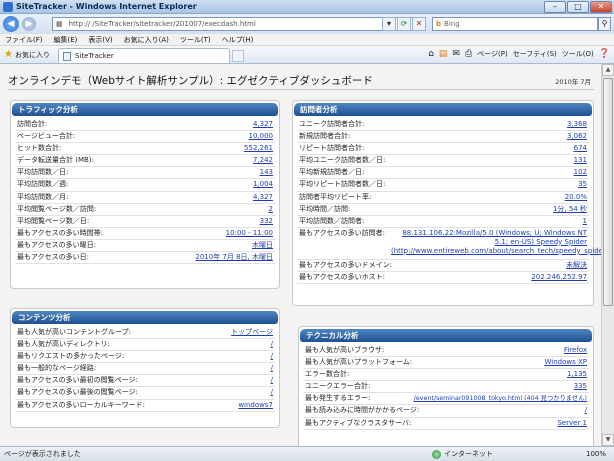 The height and width of the screenshot is (461, 614). Describe the element at coordinates (100, 40) in the screenshot. I see `menu-view: 表示(V)` at that location.